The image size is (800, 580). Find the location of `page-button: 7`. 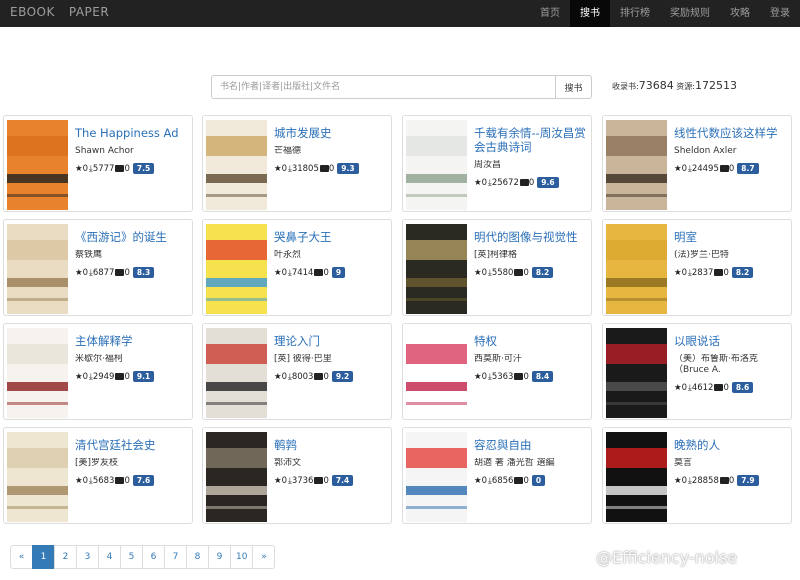

page-button: 7 is located at coordinates (175, 557).